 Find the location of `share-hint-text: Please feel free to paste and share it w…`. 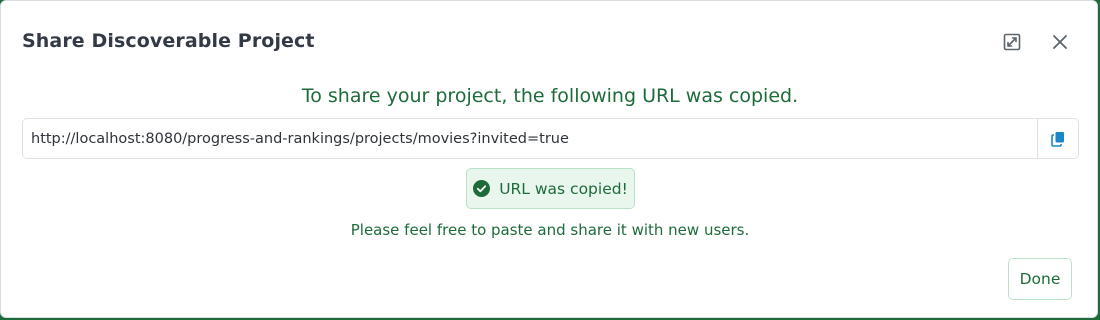

share-hint-text: Please feel free to paste and share it w… is located at coordinates (550, 230).